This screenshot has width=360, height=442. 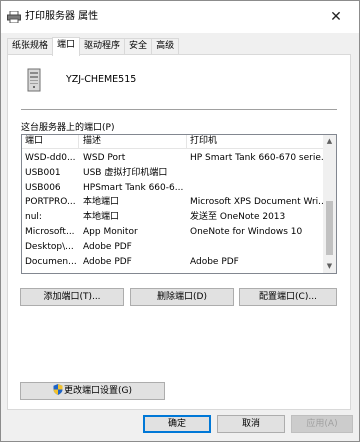 What do you see at coordinates (251, 424) in the screenshot?
I see `cancel-button: 取消` at bounding box center [251, 424].